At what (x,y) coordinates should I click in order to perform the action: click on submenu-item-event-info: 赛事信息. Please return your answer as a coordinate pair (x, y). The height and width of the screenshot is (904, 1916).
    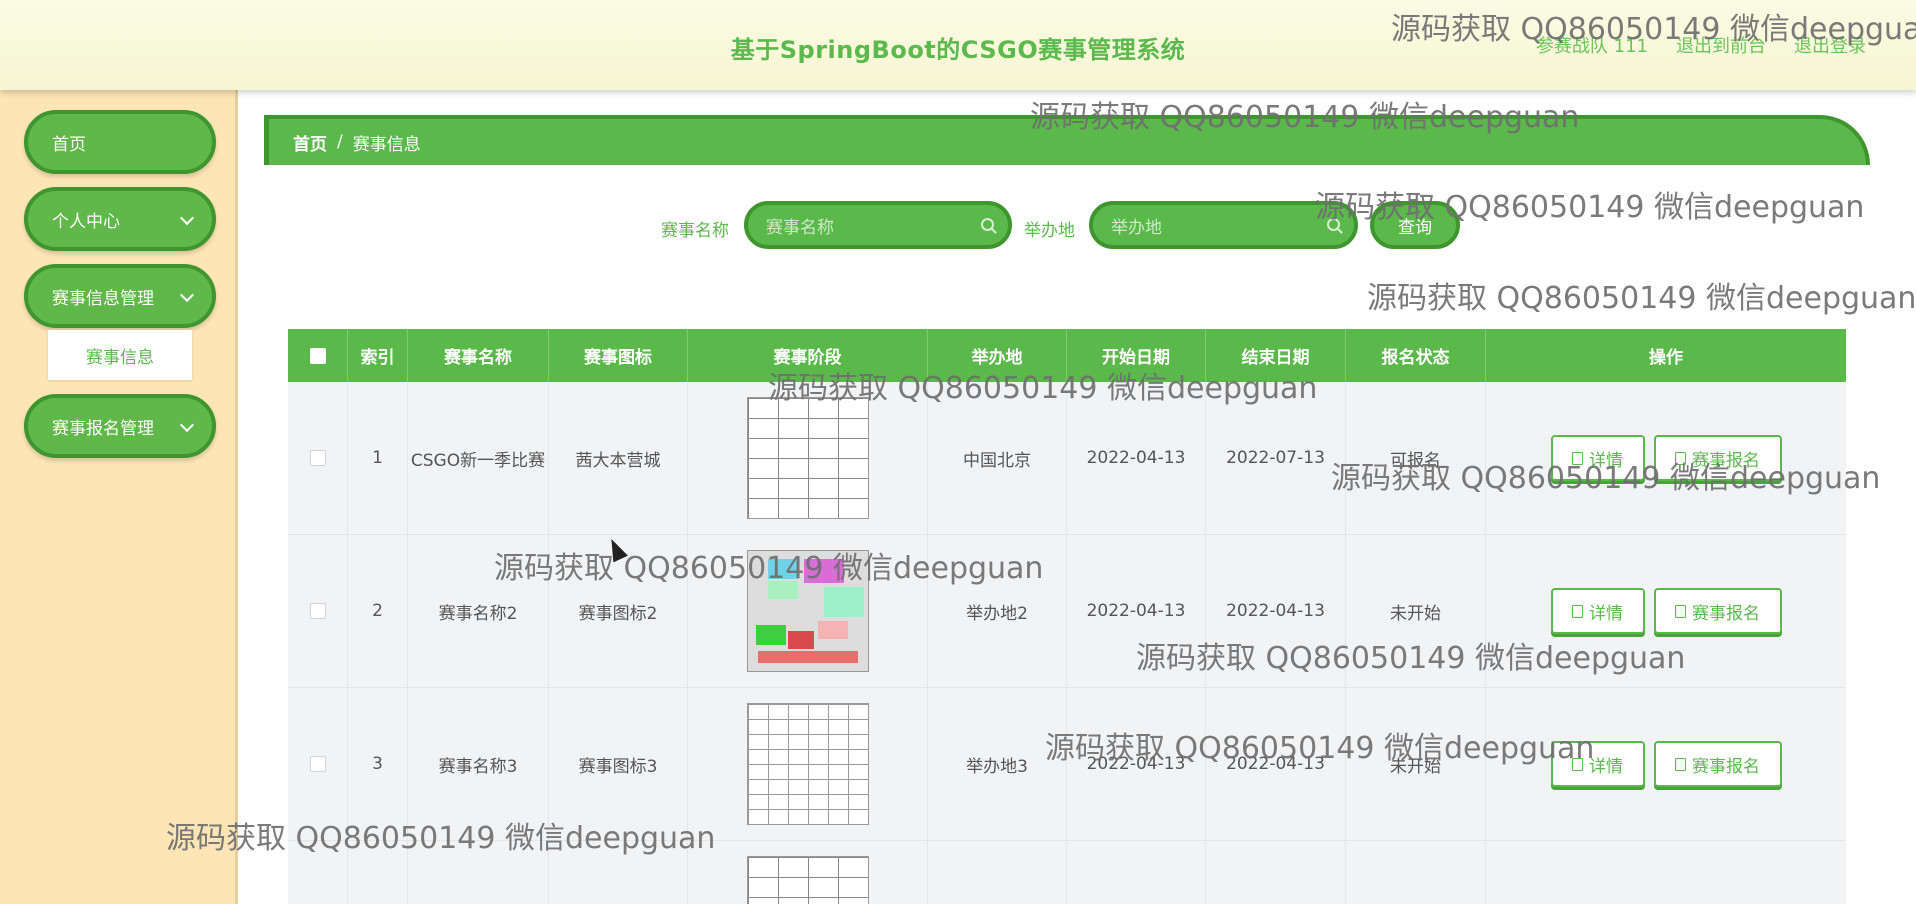
    Looking at the image, I should click on (120, 355).